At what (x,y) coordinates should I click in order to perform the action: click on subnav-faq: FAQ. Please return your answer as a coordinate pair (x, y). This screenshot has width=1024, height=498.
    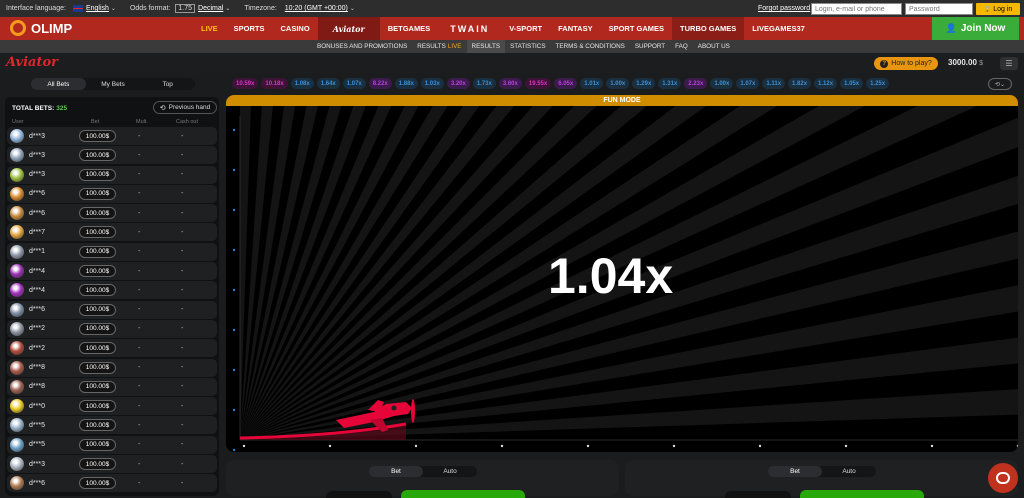
    Looking at the image, I should click on (681, 46).